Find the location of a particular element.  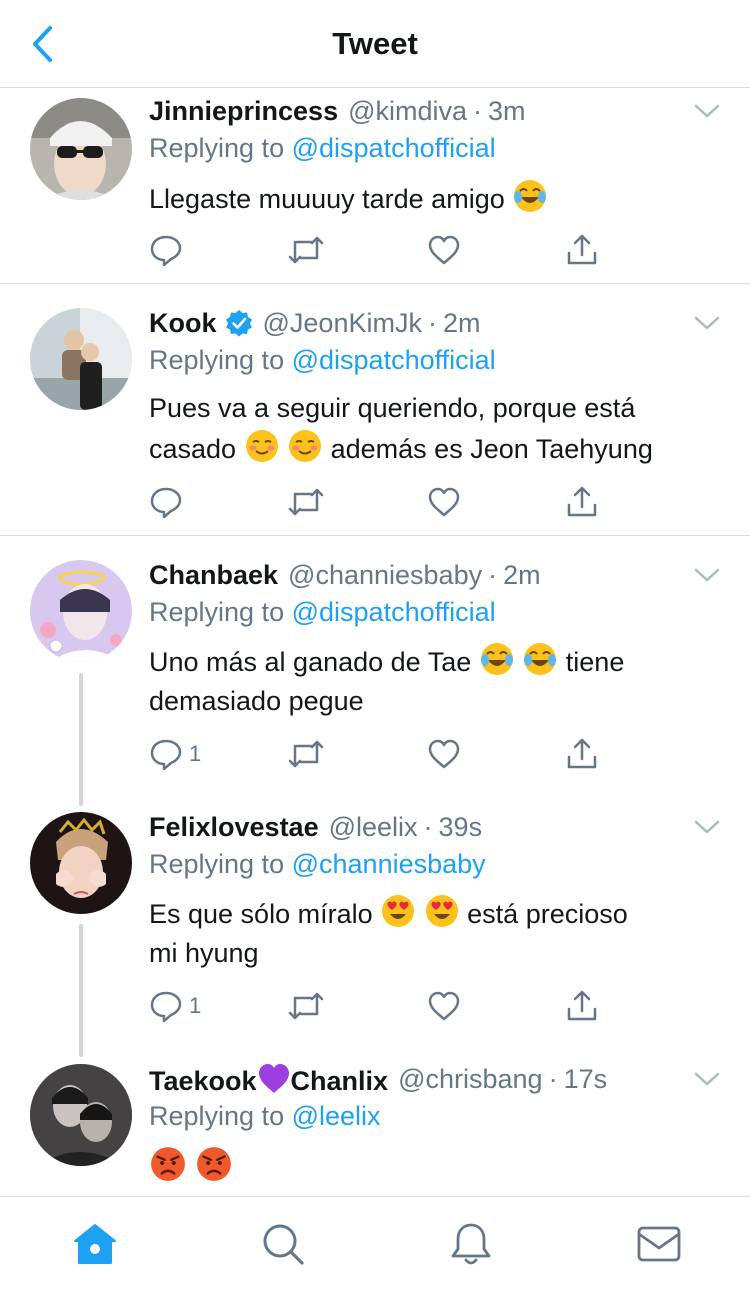

user-handle: @chrisbang is located at coordinates (470, 1079).